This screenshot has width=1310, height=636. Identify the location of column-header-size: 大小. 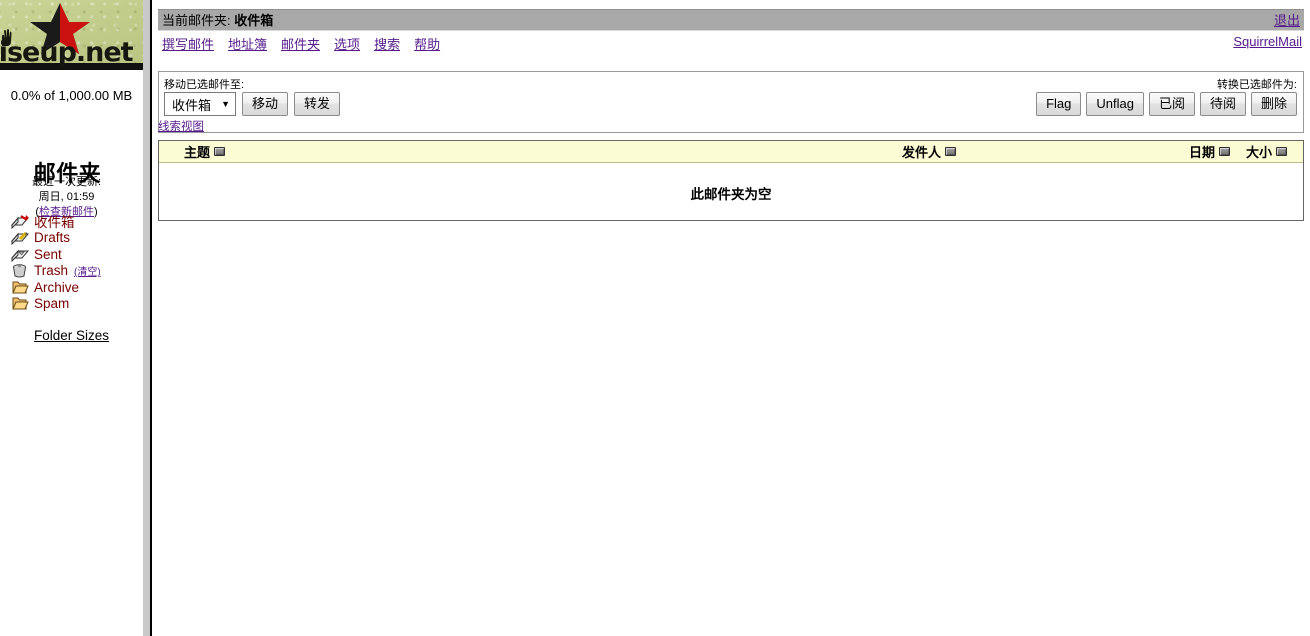
(1267, 151).